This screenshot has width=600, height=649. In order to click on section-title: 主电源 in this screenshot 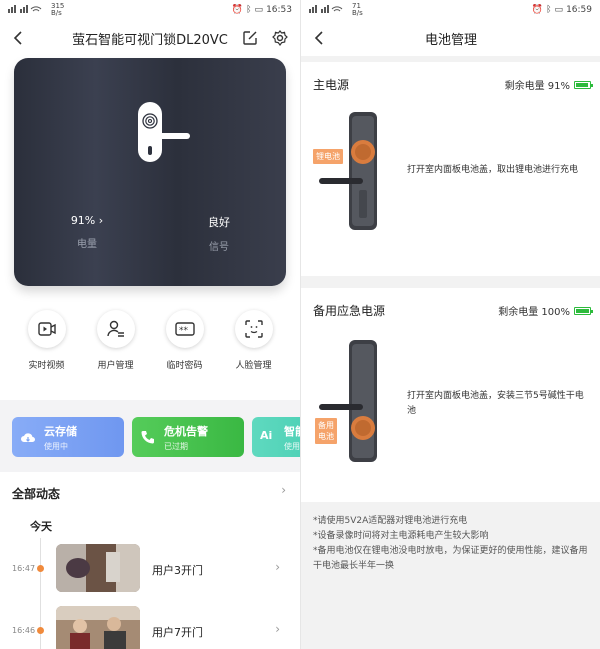, I will do `click(331, 85)`.